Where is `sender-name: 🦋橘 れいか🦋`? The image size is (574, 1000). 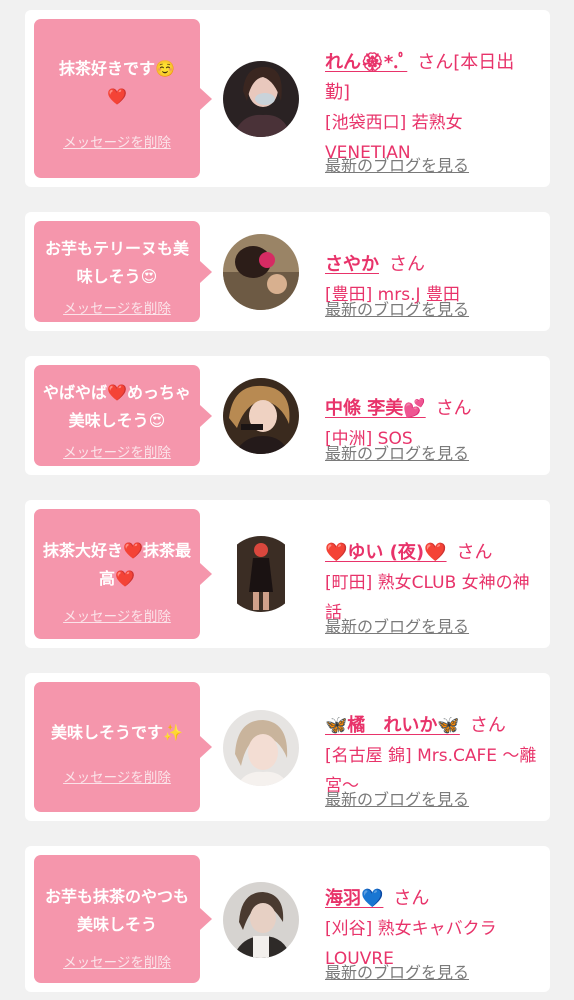 sender-name: 🦋橘 れいか🦋 is located at coordinates (392, 725).